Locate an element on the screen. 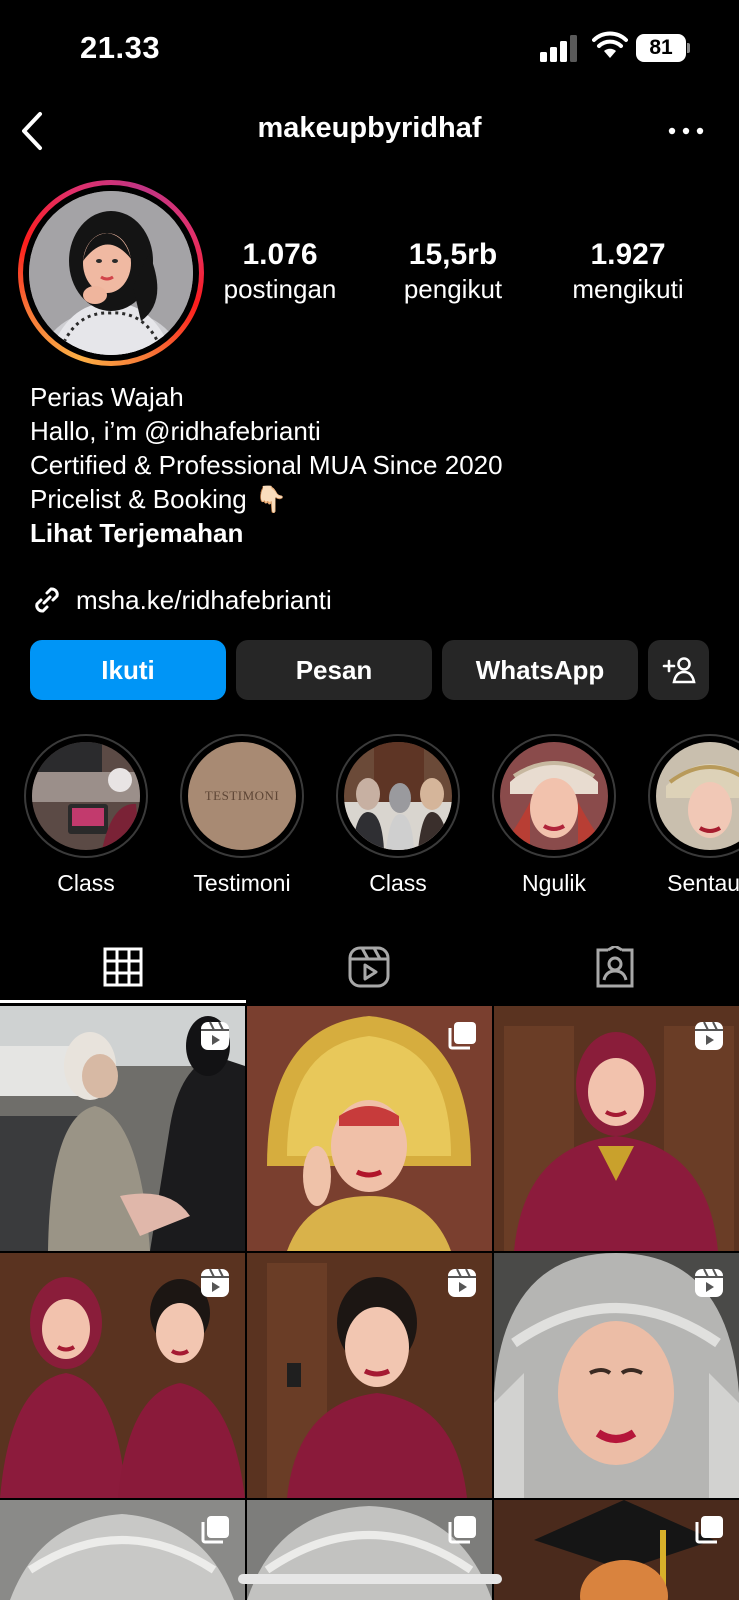  avatar is located at coordinates (111, 273).